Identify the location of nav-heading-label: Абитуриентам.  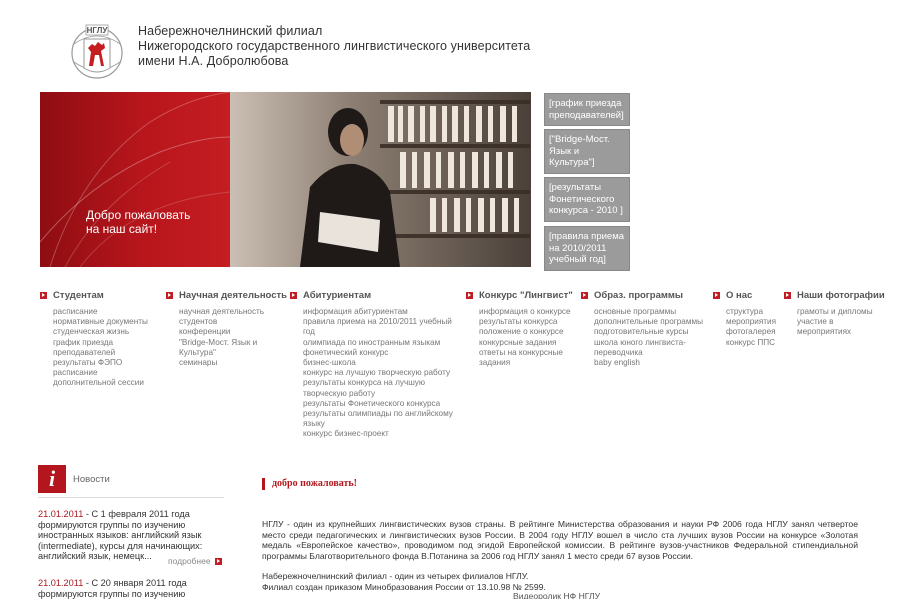
(337, 295).